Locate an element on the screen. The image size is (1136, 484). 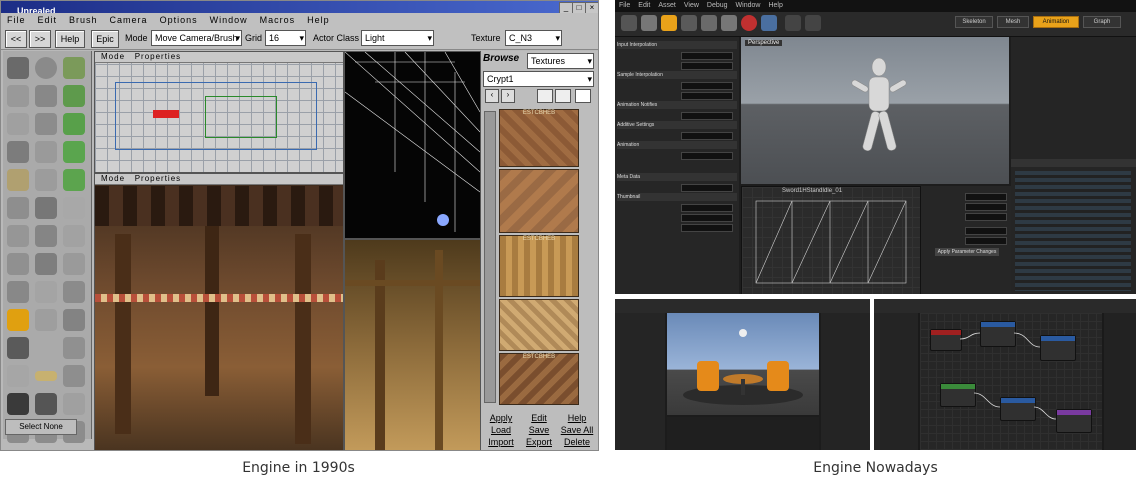
next-button: >> is located at coordinates (40, 39).